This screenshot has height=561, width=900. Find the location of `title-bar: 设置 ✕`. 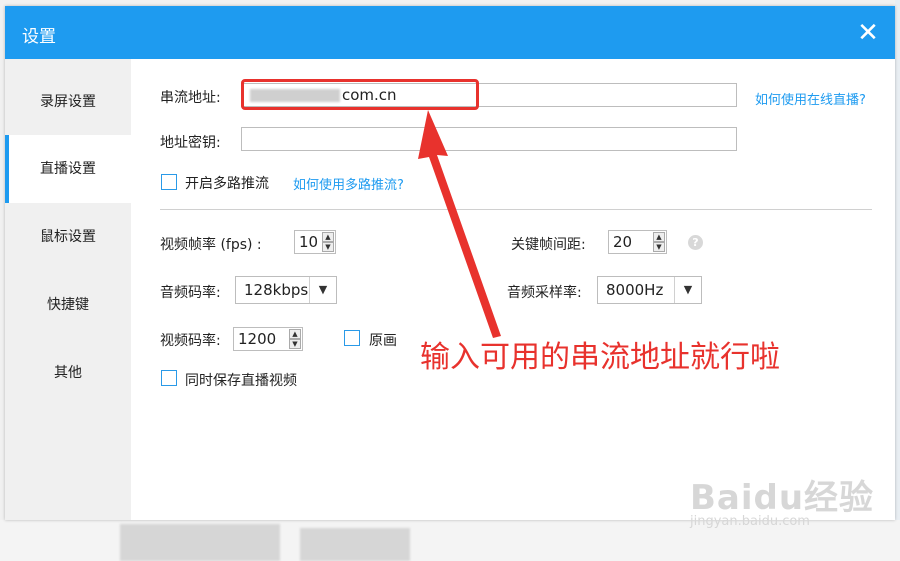

title-bar: 设置 ✕ is located at coordinates (450, 32).